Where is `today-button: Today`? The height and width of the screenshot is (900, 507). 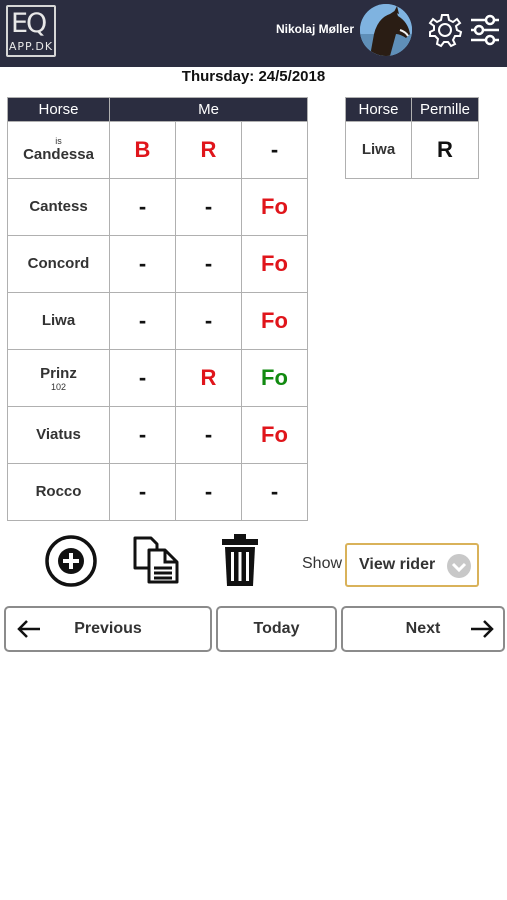
today-button: Today is located at coordinates (276, 629).